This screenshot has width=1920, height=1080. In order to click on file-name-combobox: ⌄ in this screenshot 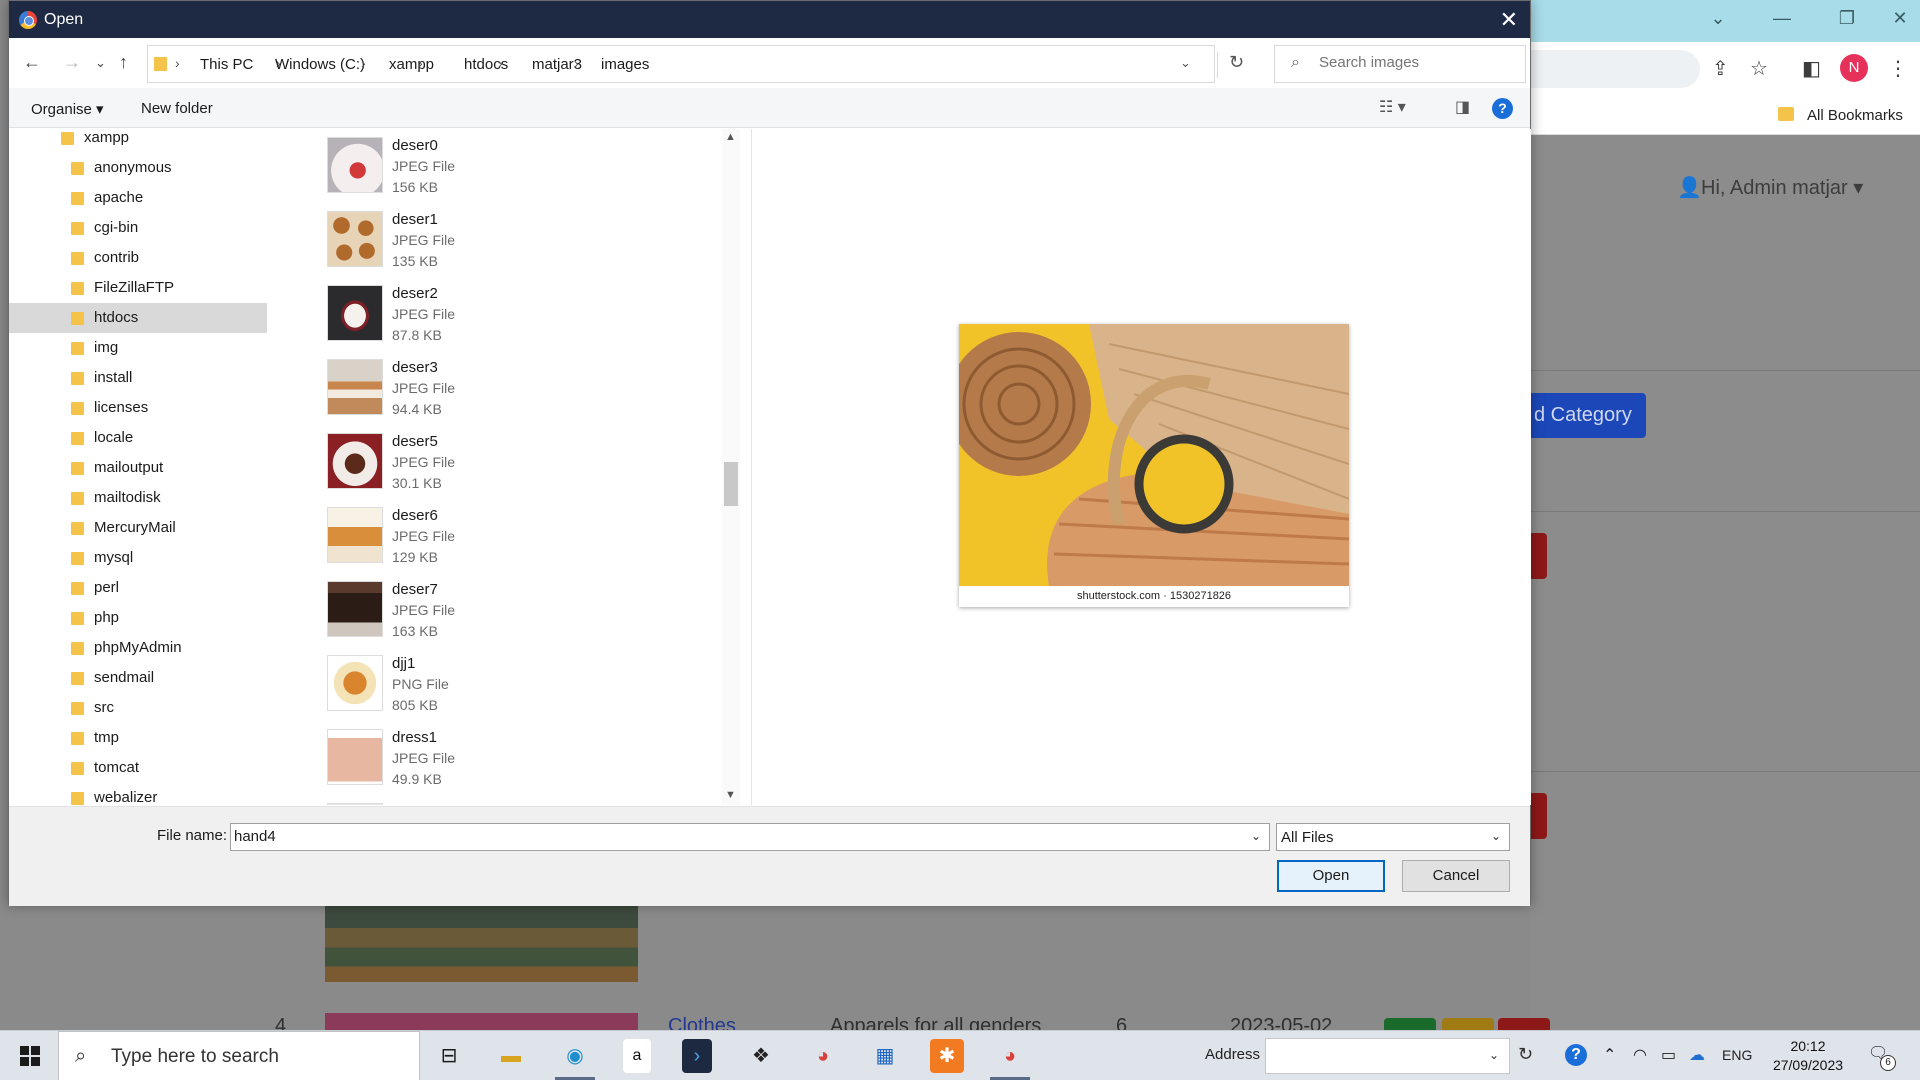, I will do `click(750, 837)`.